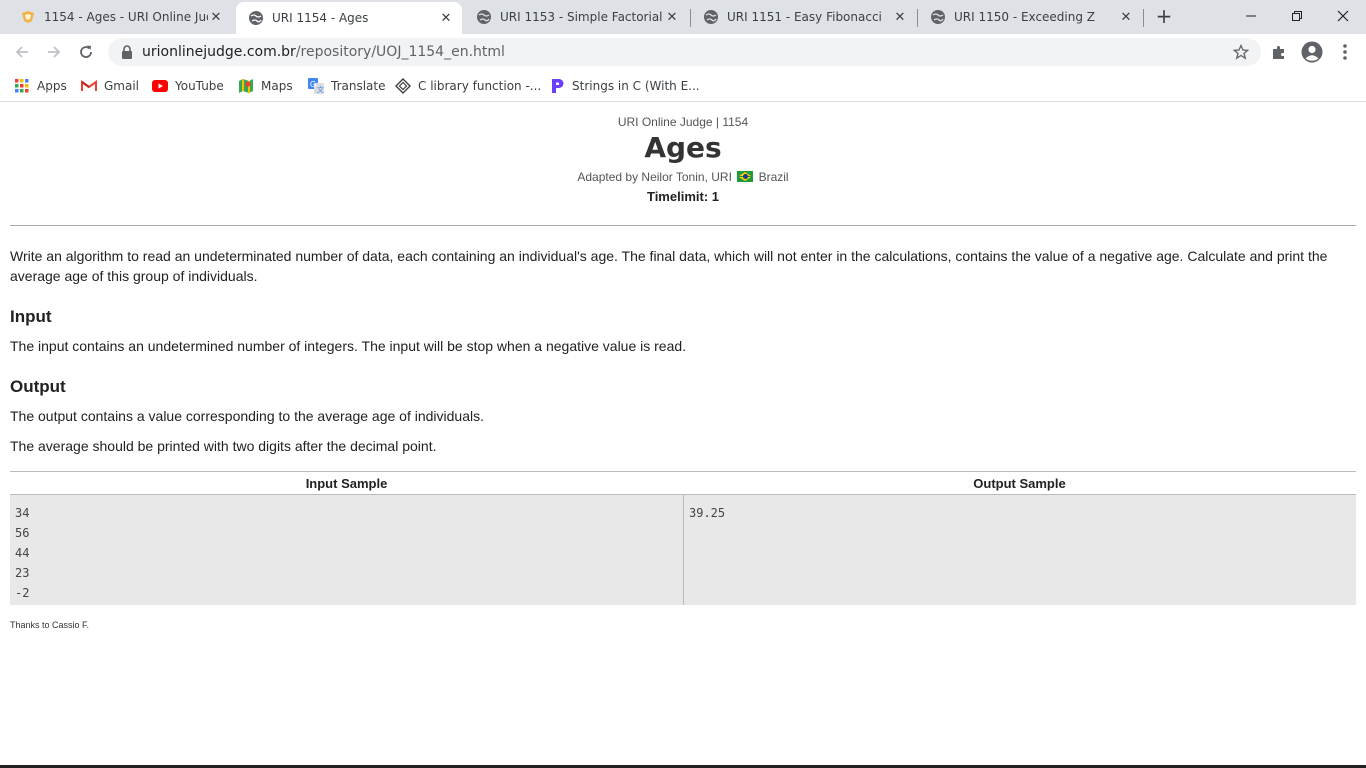  Describe the element at coordinates (346, 550) in the screenshot. I see `input-sample-value: 34 56 44 23 -2` at that location.